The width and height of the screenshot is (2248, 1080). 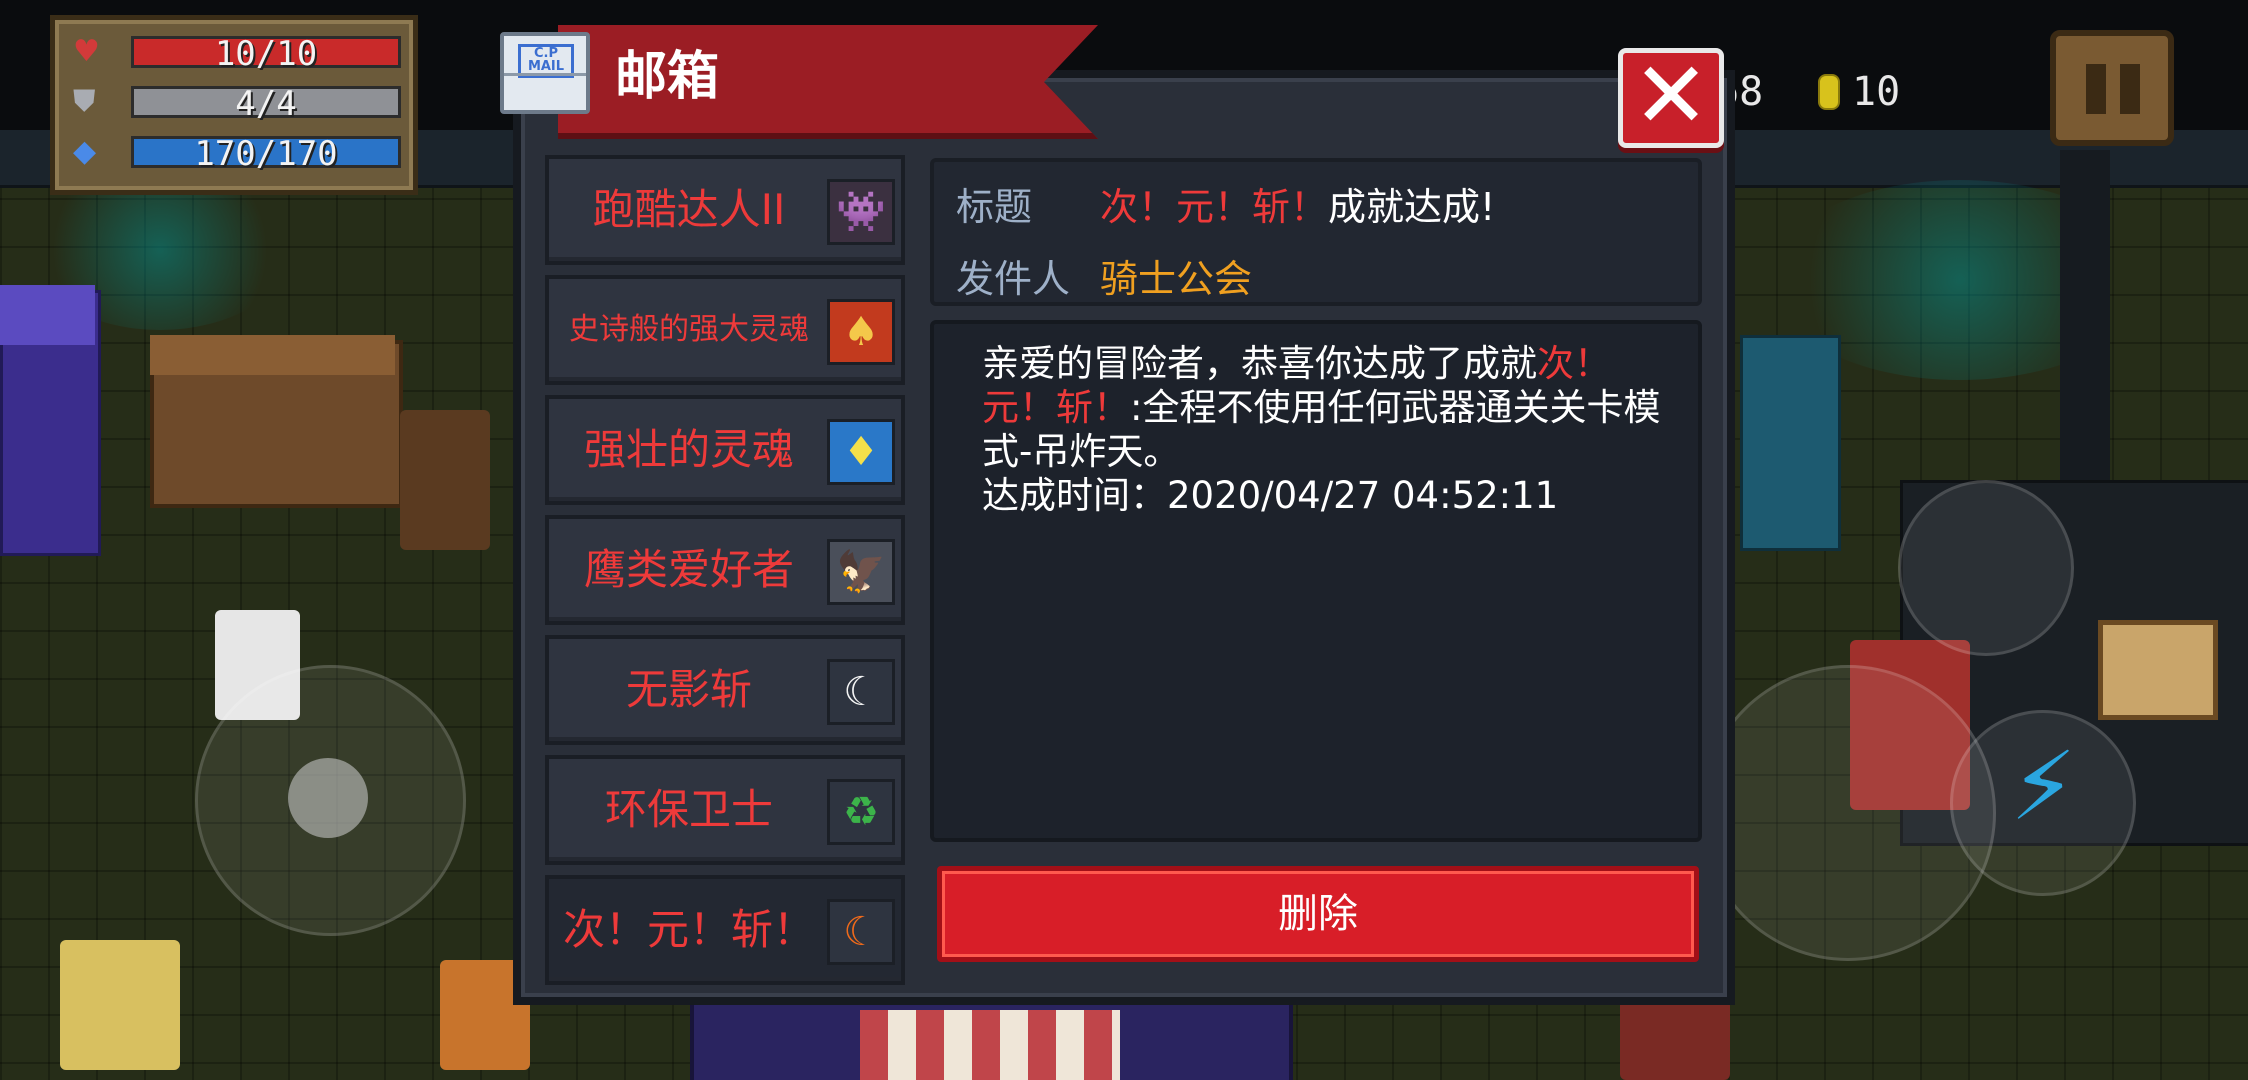 I want to click on coin-icon, so click(x=1829, y=92).